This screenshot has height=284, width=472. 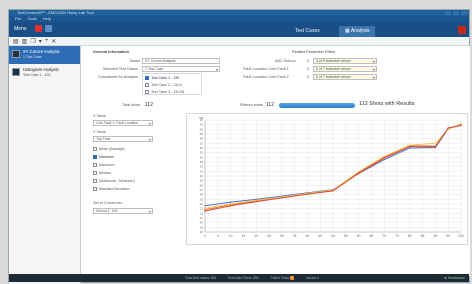 I want to click on filtered-shots-value: 112, so click(x=270, y=105).